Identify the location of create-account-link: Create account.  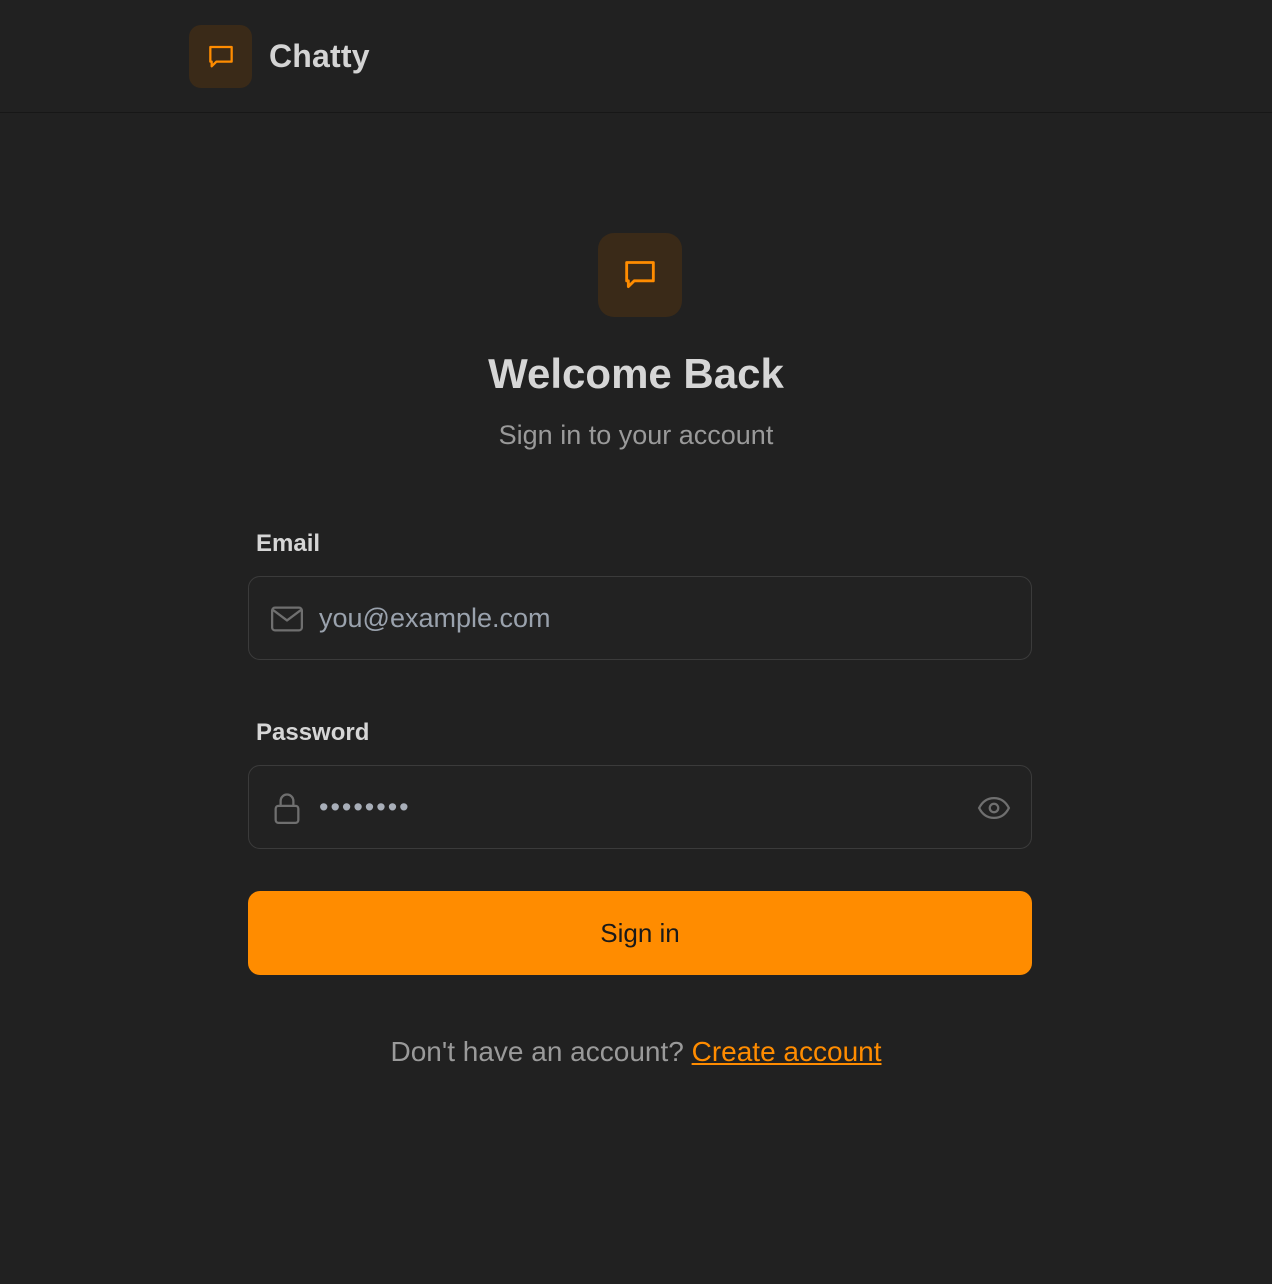
(787, 1051).